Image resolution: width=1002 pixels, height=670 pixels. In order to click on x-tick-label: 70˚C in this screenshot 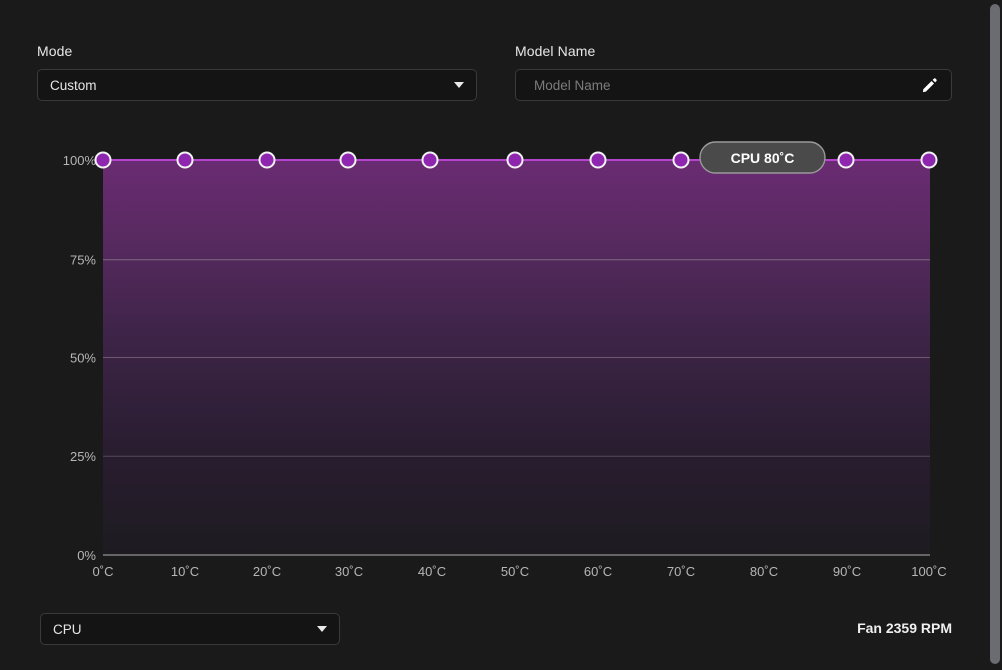, I will do `click(681, 571)`.